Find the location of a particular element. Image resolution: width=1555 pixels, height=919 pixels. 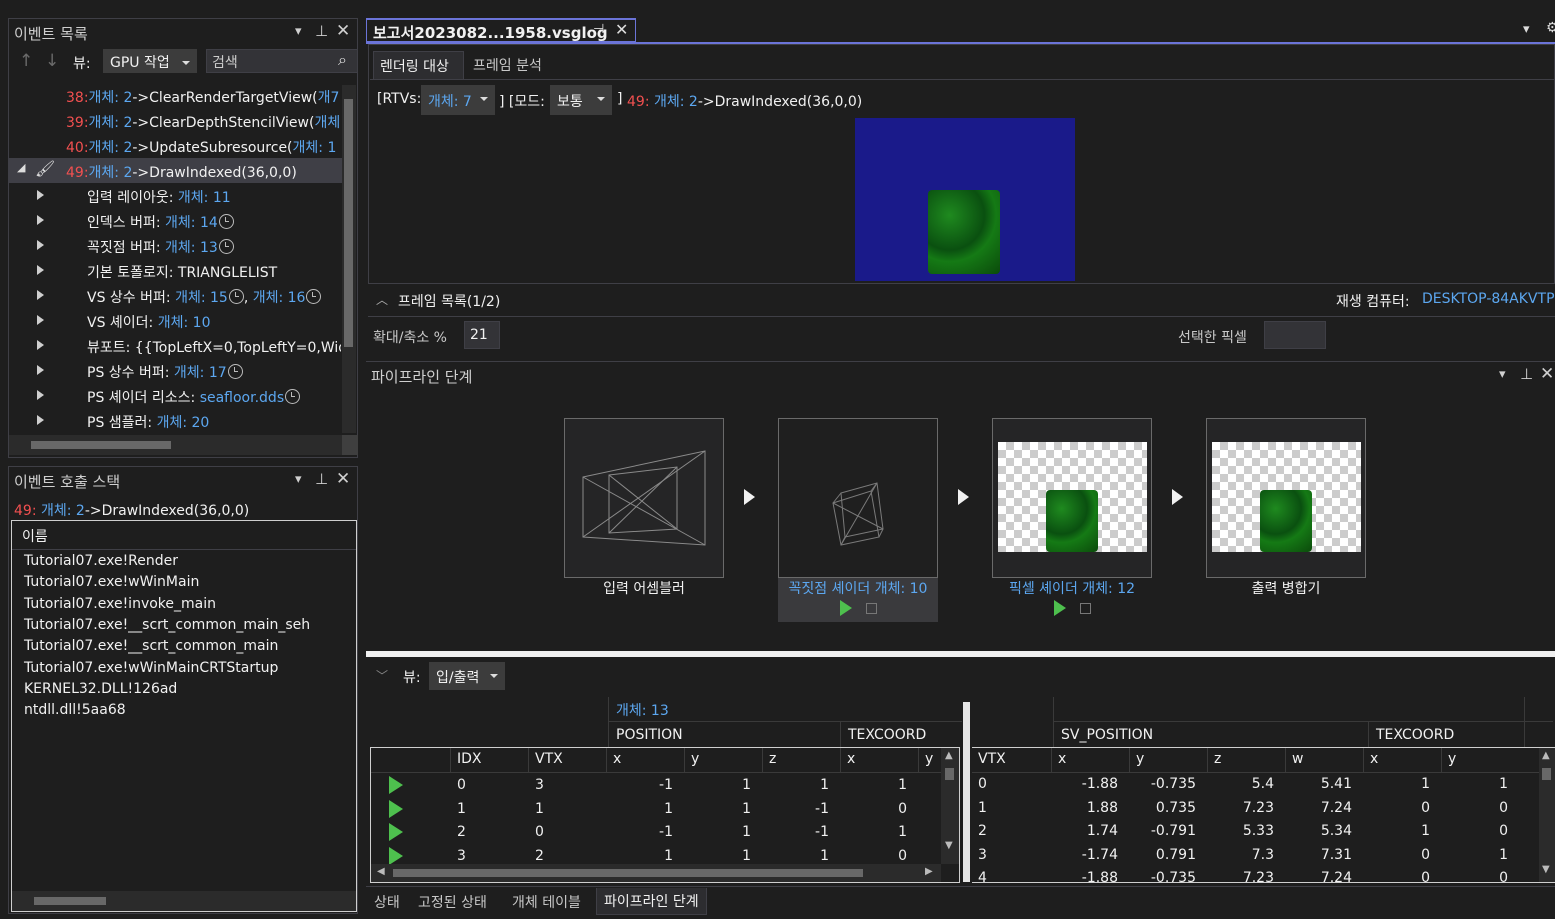

event-row: 40:개체: 2->UpdateSubresource(개체: 1 is located at coordinates (175, 145).